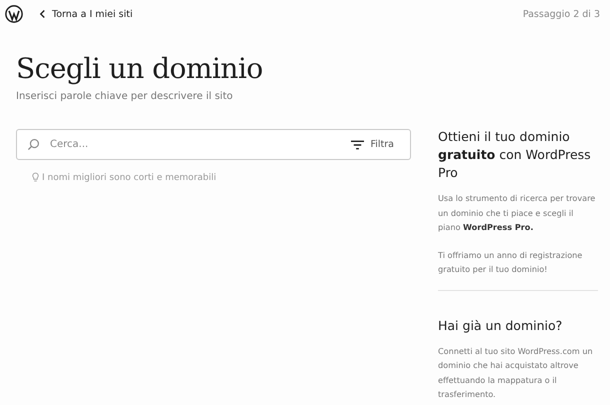 The width and height of the screenshot is (610, 405). Describe the element at coordinates (86, 14) in the screenshot. I see `back-link: Torna a I miei siti` at that location.